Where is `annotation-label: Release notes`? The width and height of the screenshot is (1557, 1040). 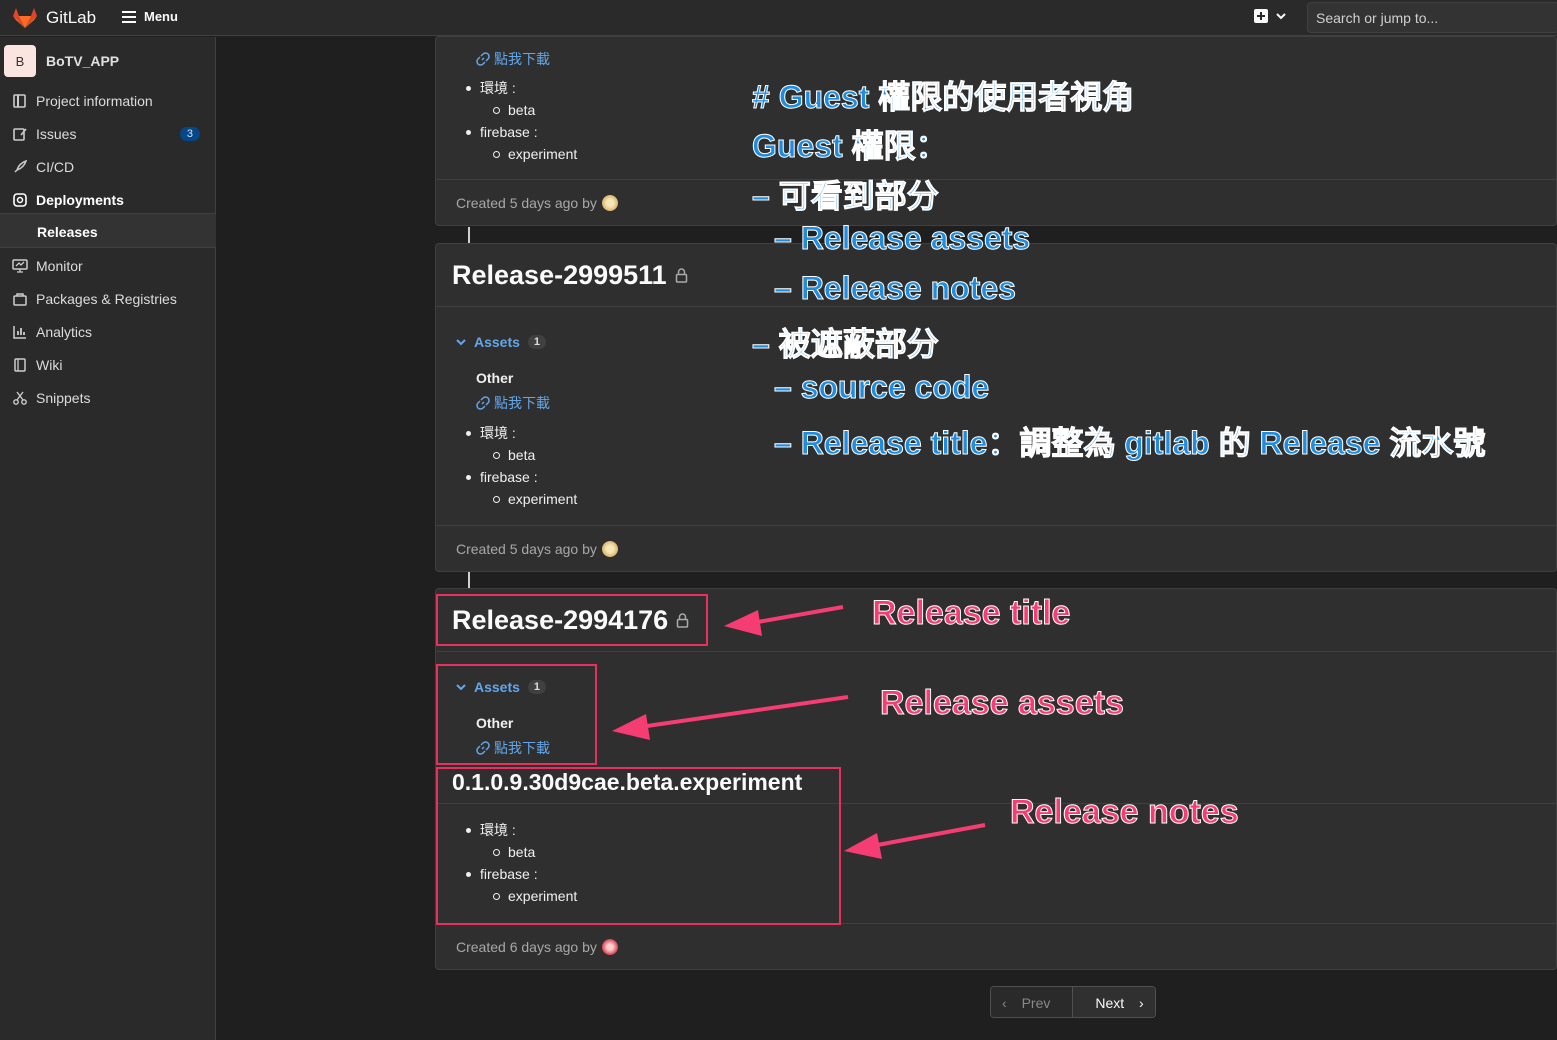 annotation-label: Release notes is located at coordinates (1125, 812).